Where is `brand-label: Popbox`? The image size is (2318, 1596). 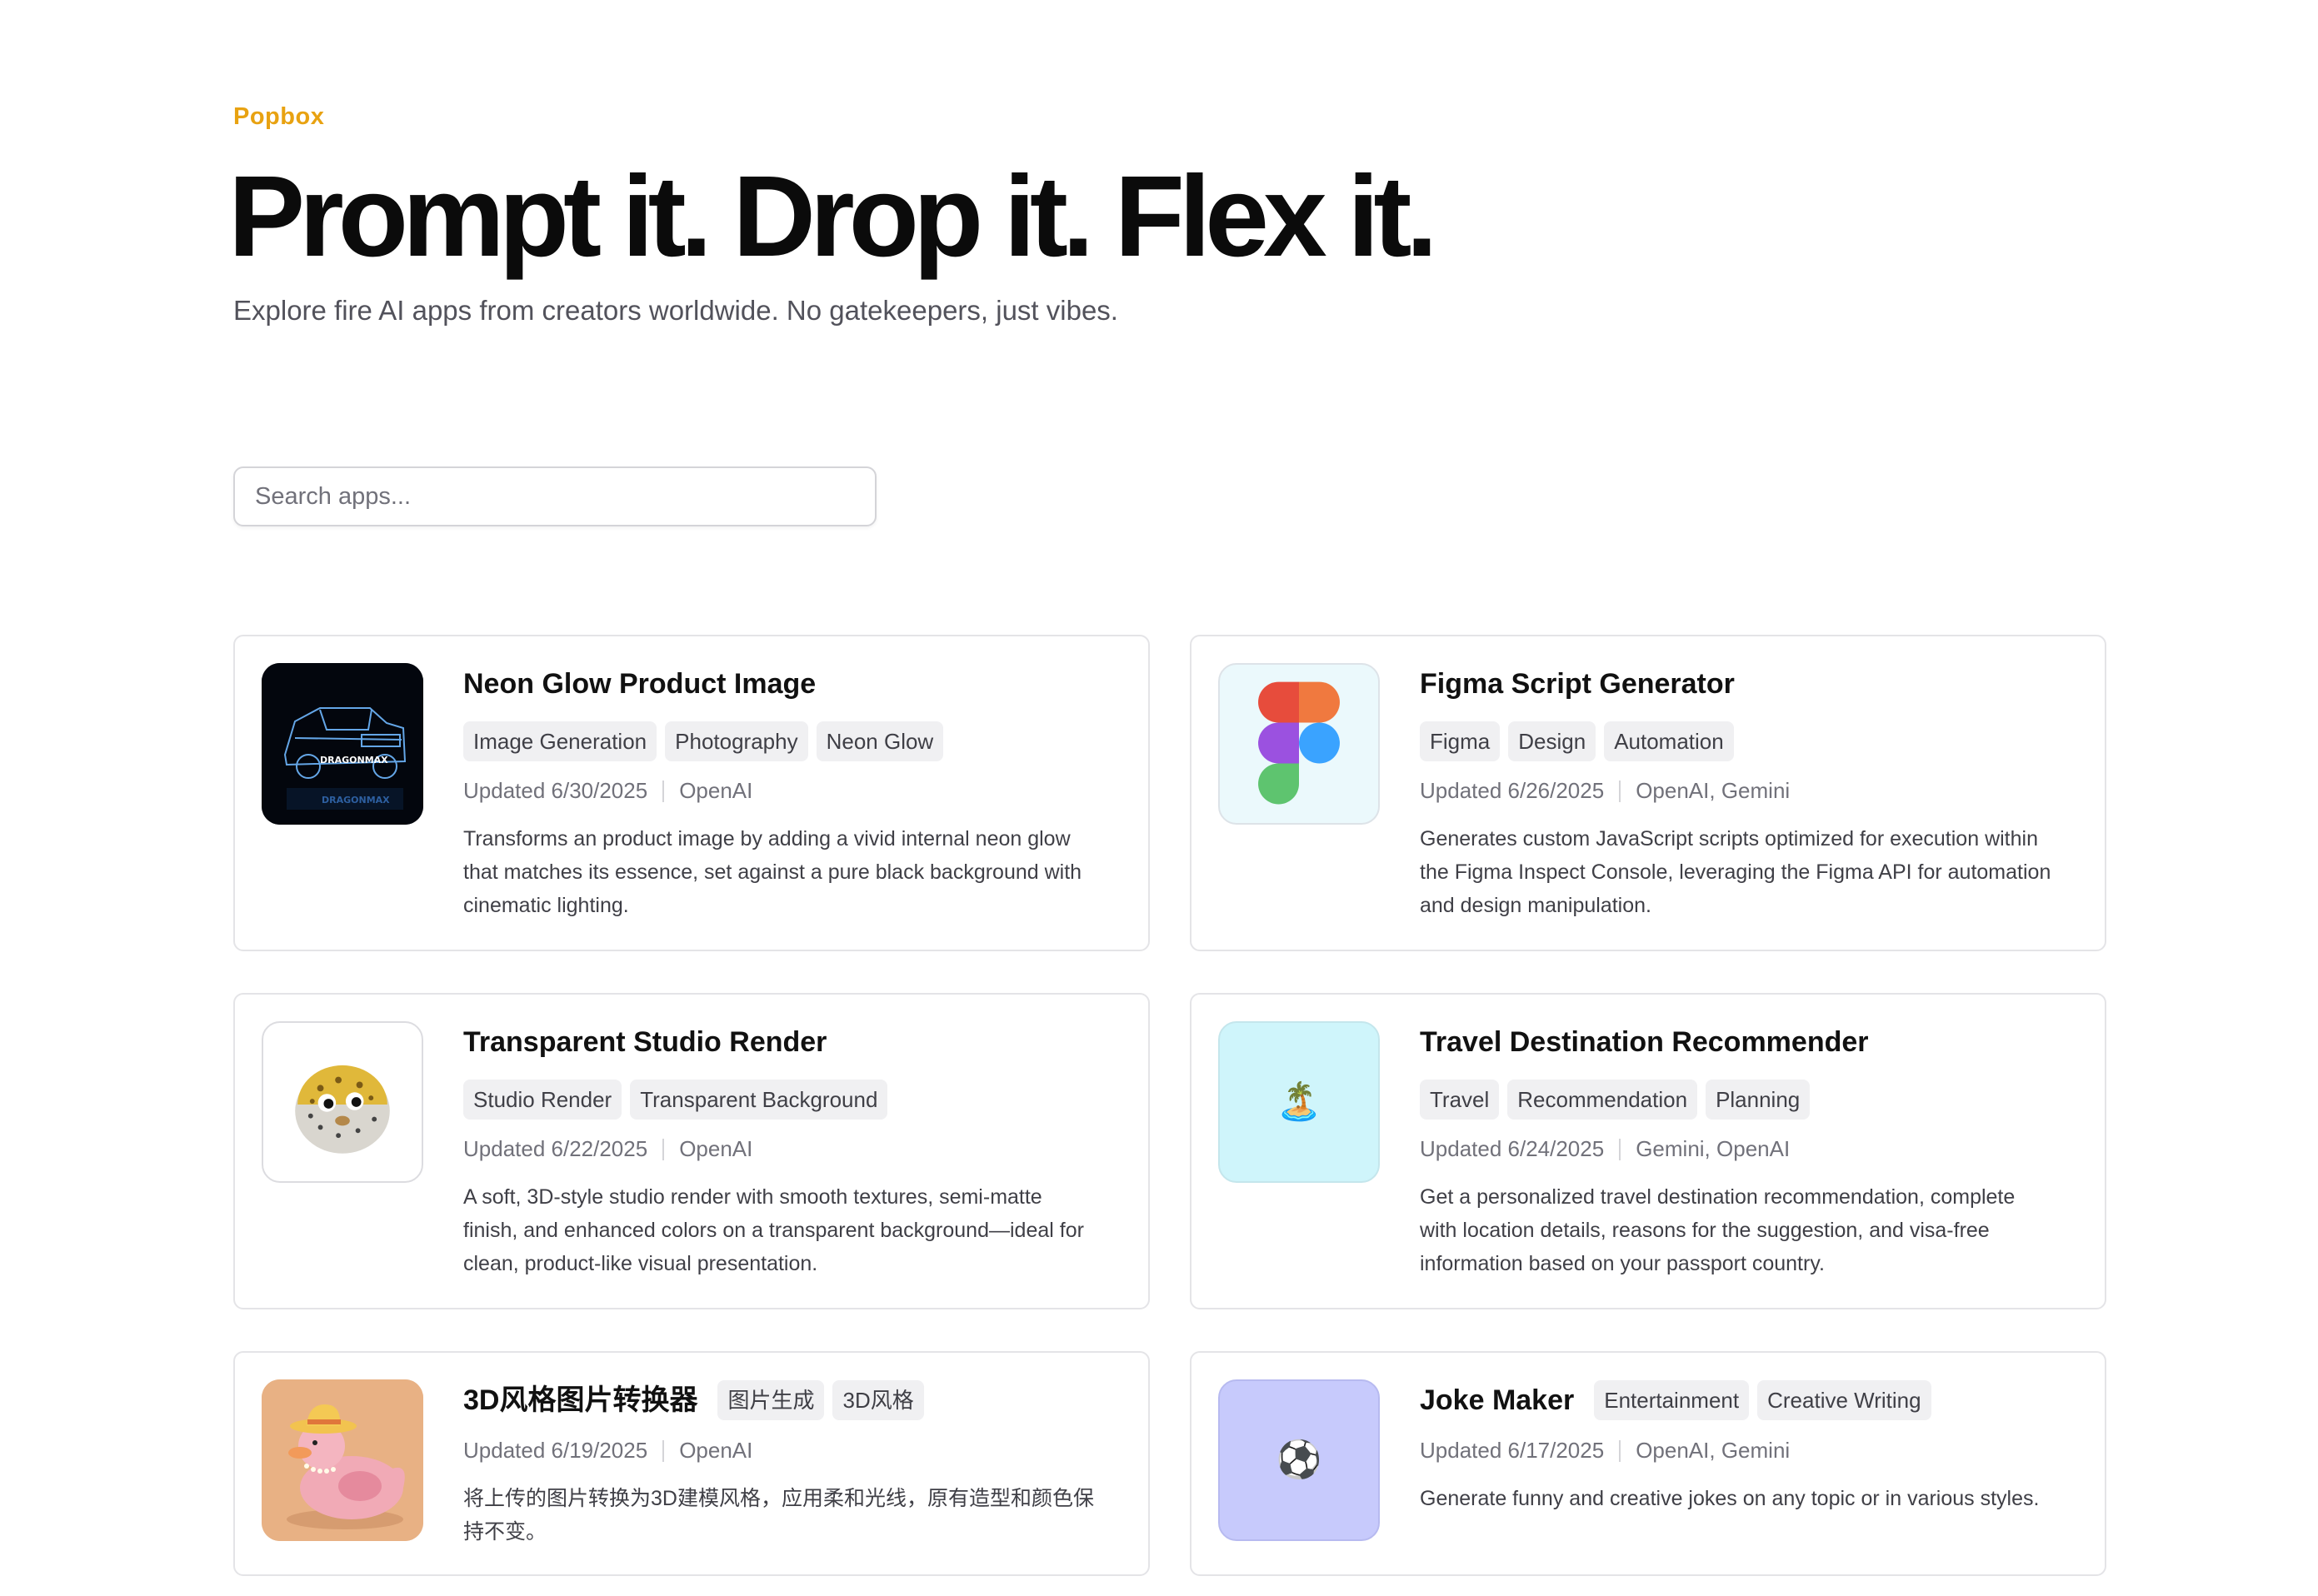 brand-label: Popbox is located at coordinates (279, 117).